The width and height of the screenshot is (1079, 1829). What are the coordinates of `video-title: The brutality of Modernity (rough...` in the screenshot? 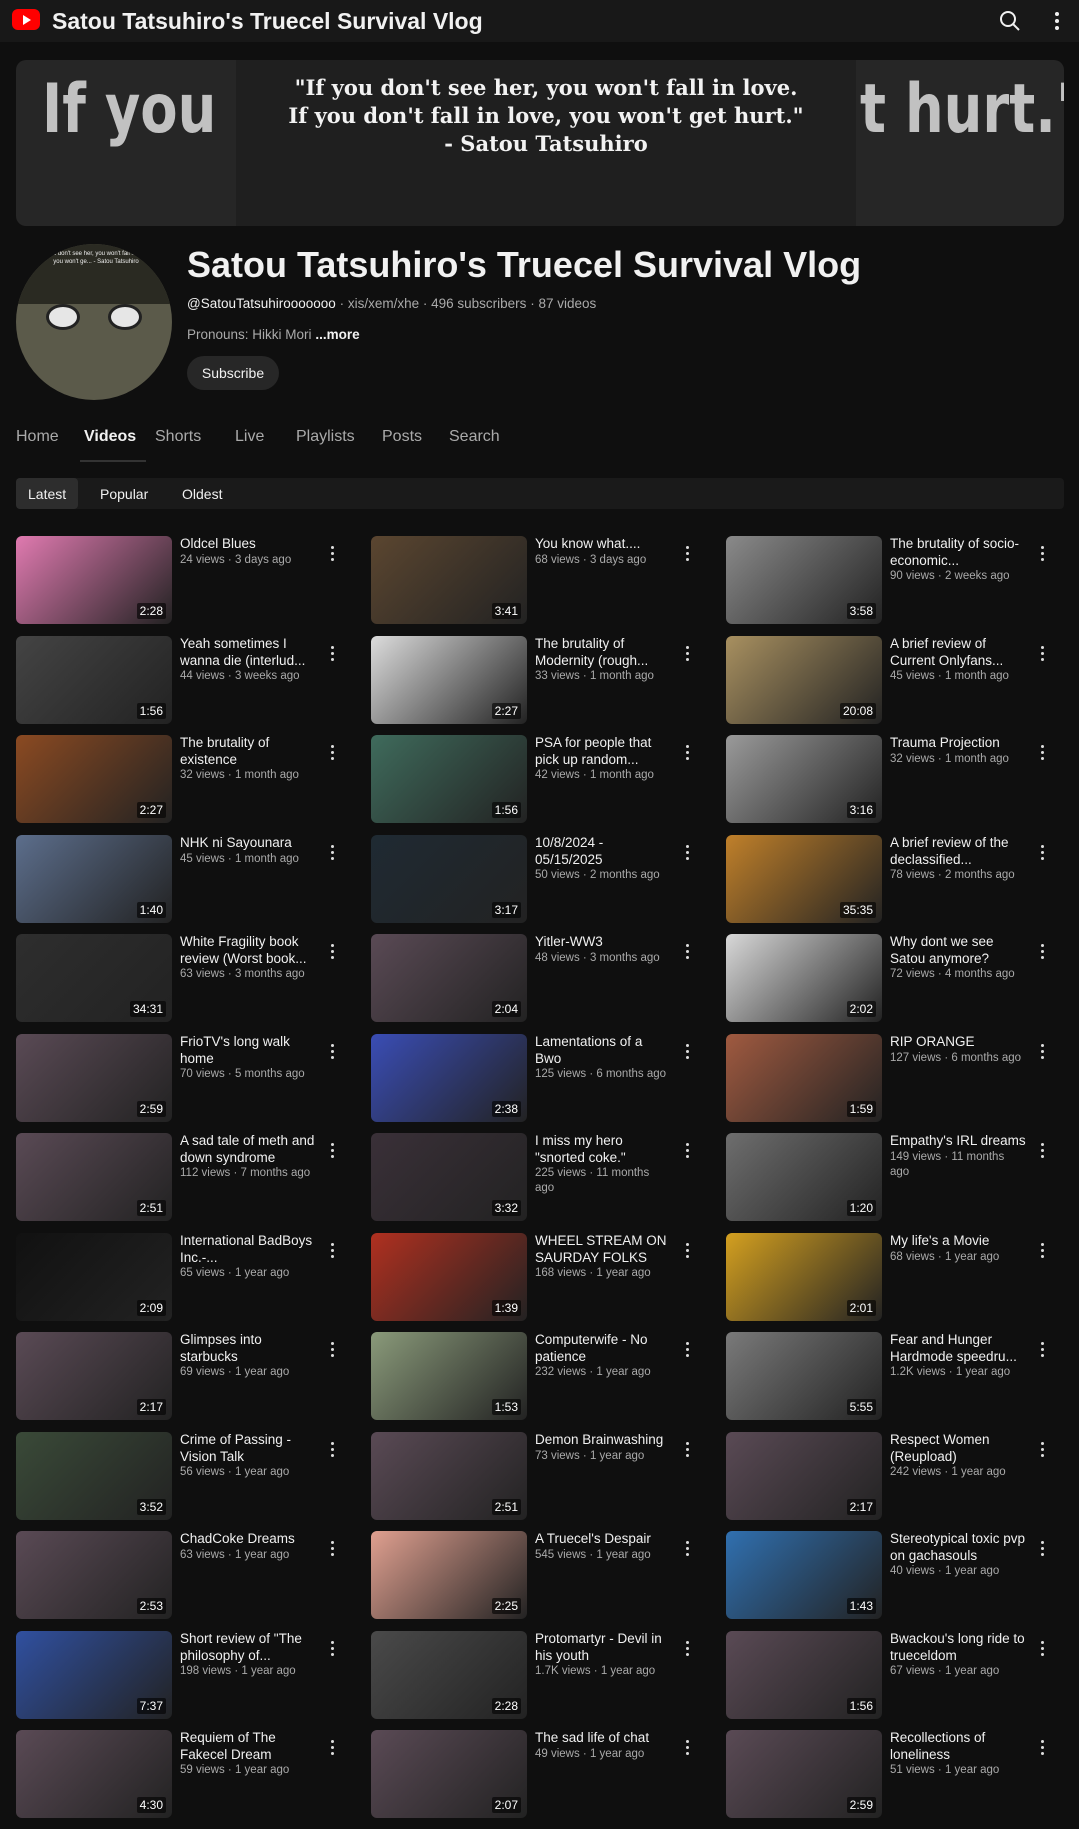 It's located at (603, 652).